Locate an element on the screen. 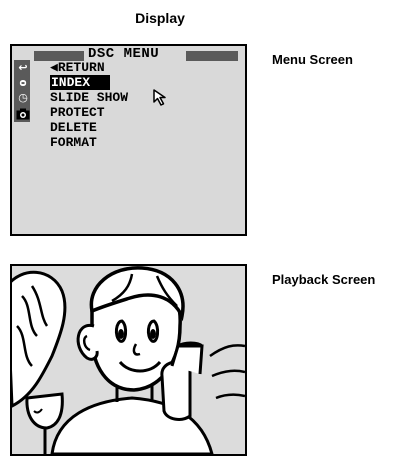  menu-item-index: INDEX is located at coordinates (89, 82).